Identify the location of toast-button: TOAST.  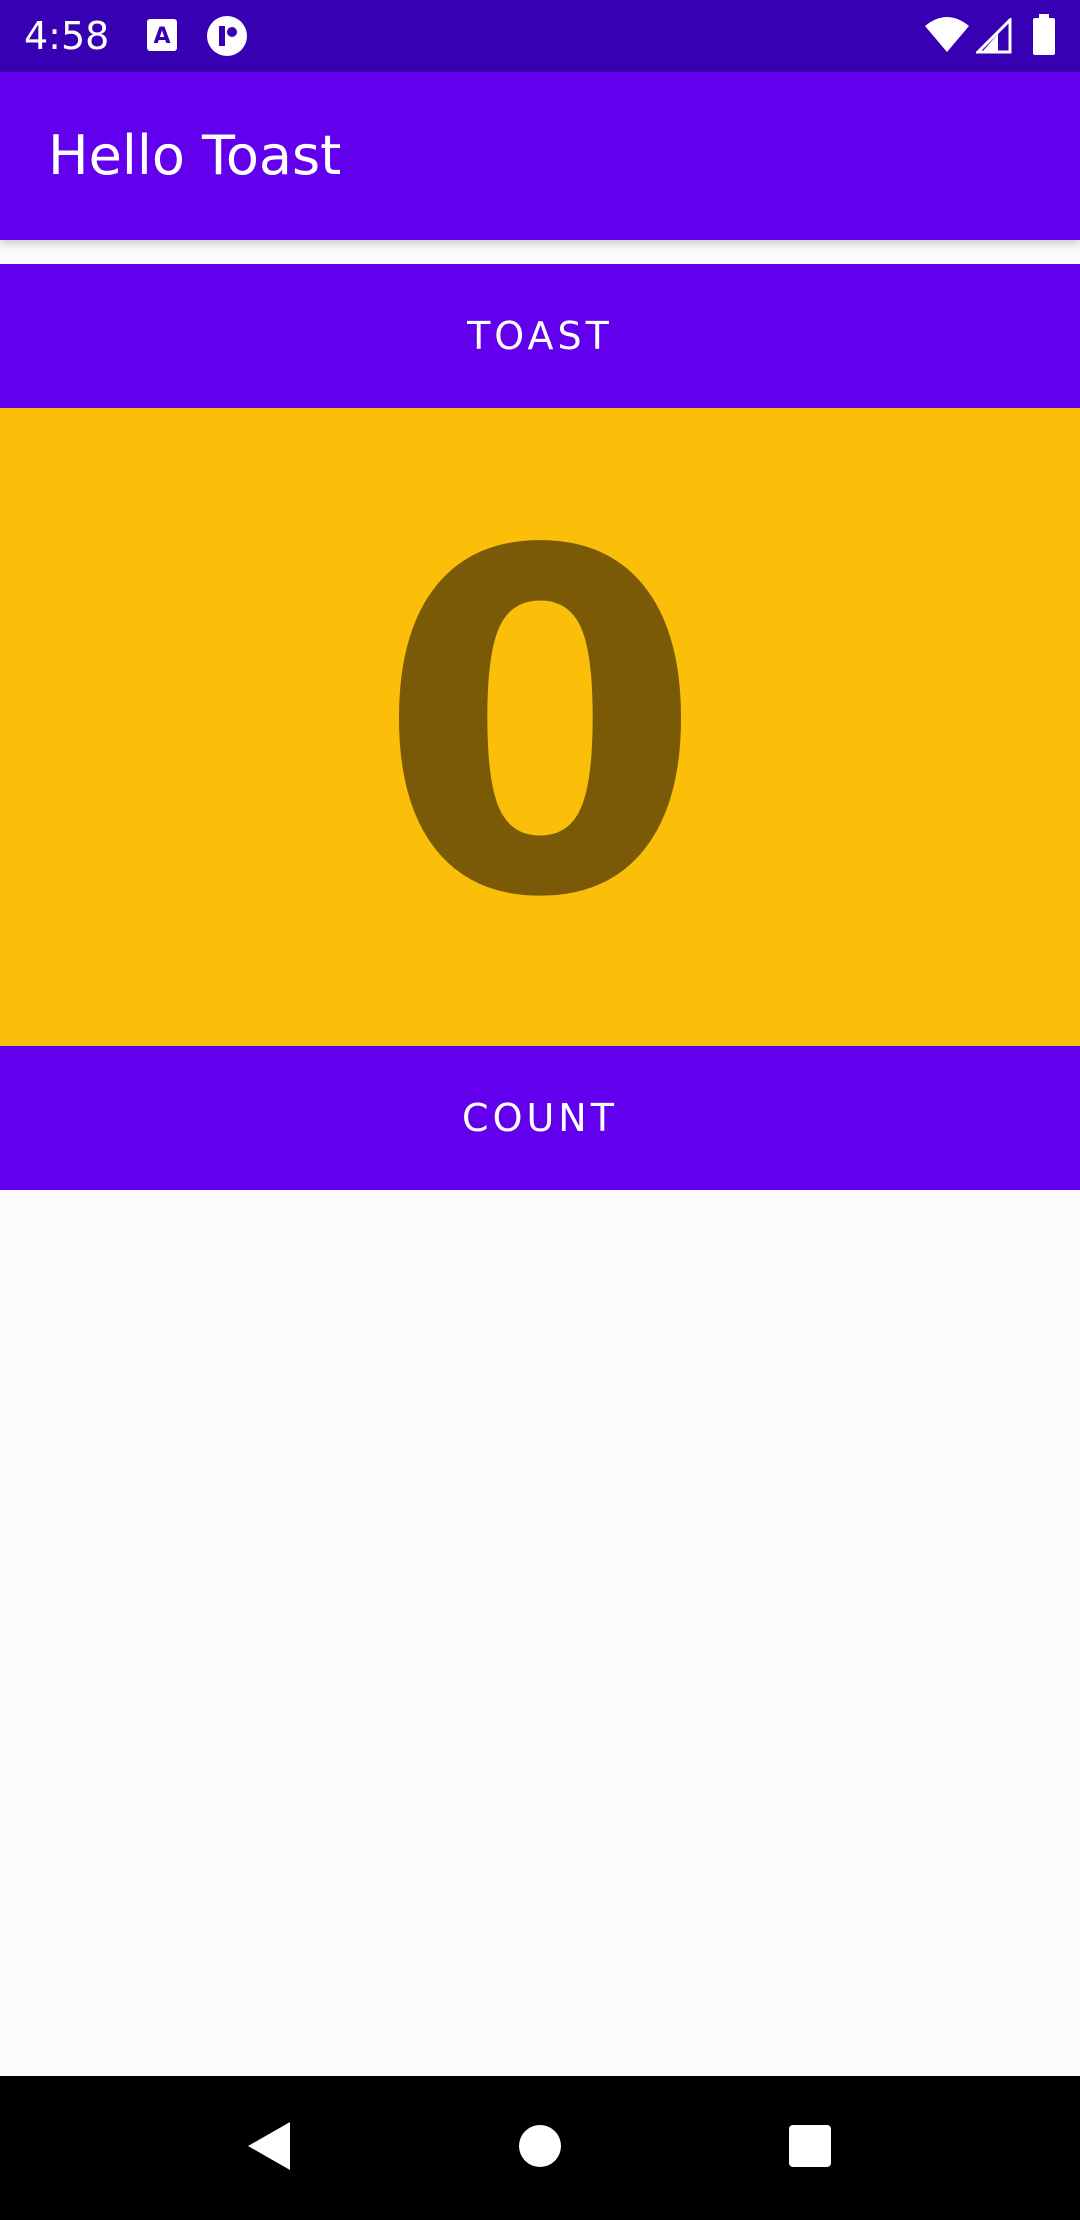
(540, 336).